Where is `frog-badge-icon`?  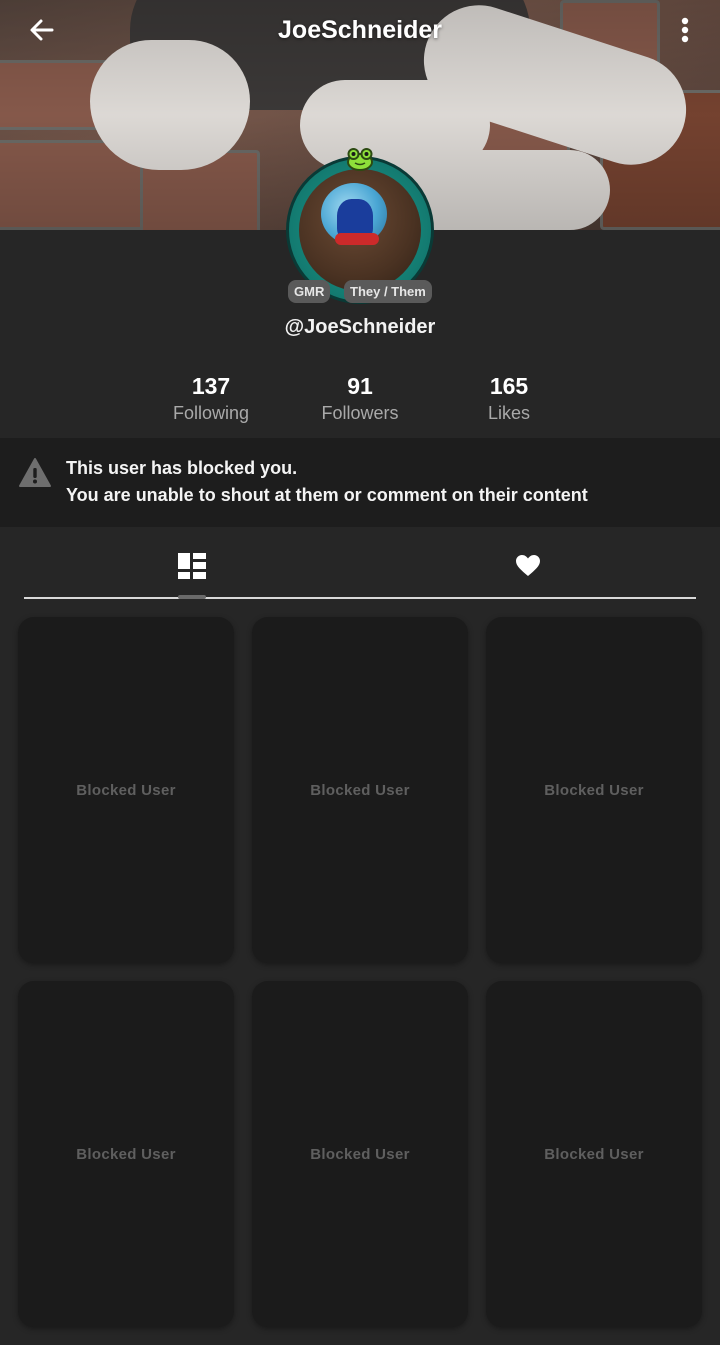
frog-badge-icon is located at coordinates (360, 159).